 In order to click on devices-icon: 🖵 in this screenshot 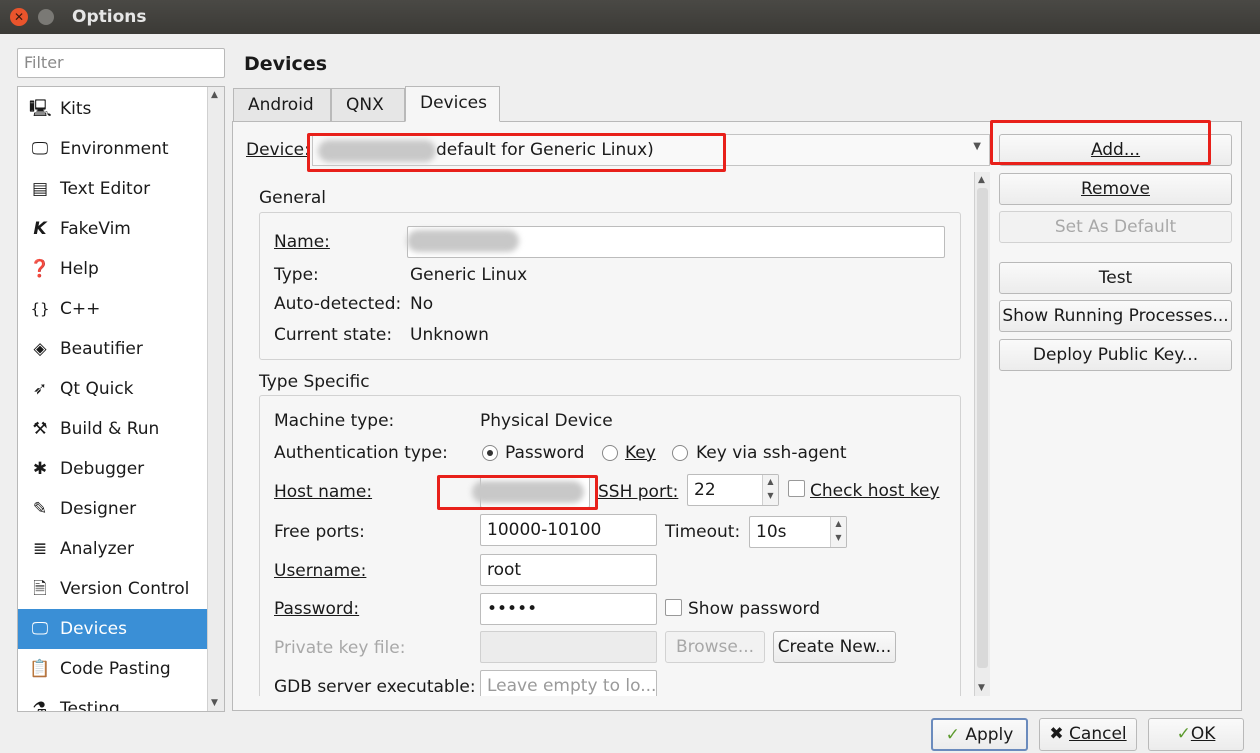, I will do `click(40, 629)`.